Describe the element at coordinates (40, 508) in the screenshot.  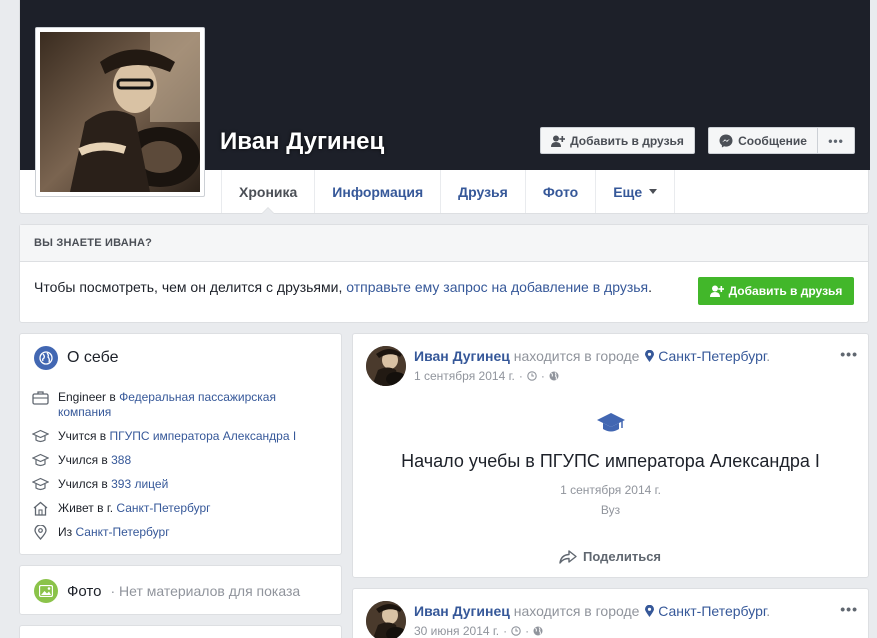
I see `home-icon` at that location.